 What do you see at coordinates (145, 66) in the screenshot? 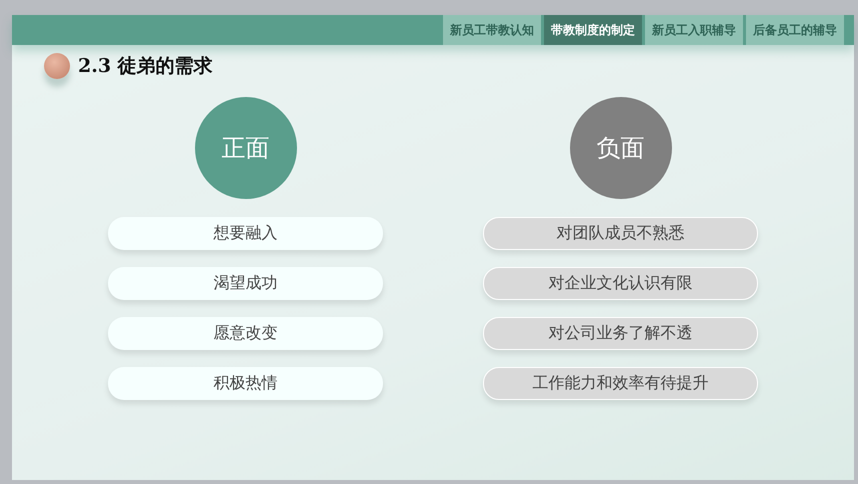
I see `slide-title: 2.3 徒弟的需求` at bounding box center [145, 66].